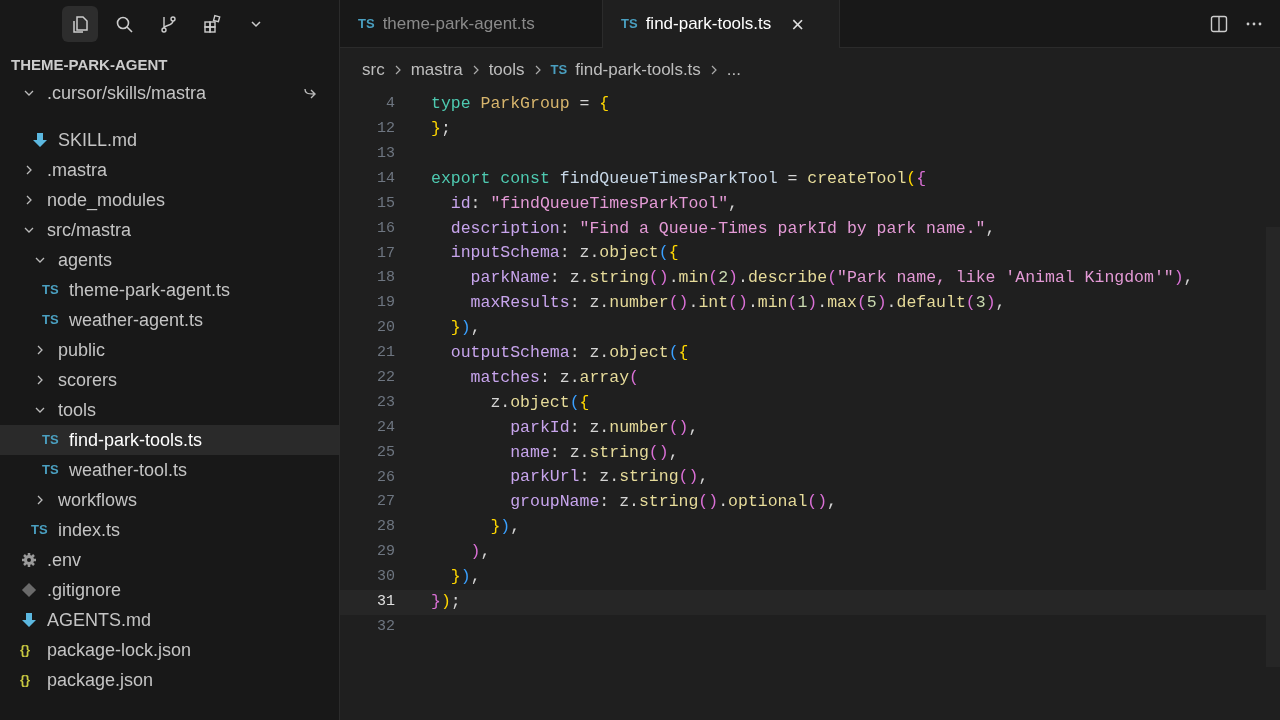 This screenshot has height=720, width=1280. Describe the element at coordinates (169, 500) in the screenshot. I see `tree-item: workflows` at that location.